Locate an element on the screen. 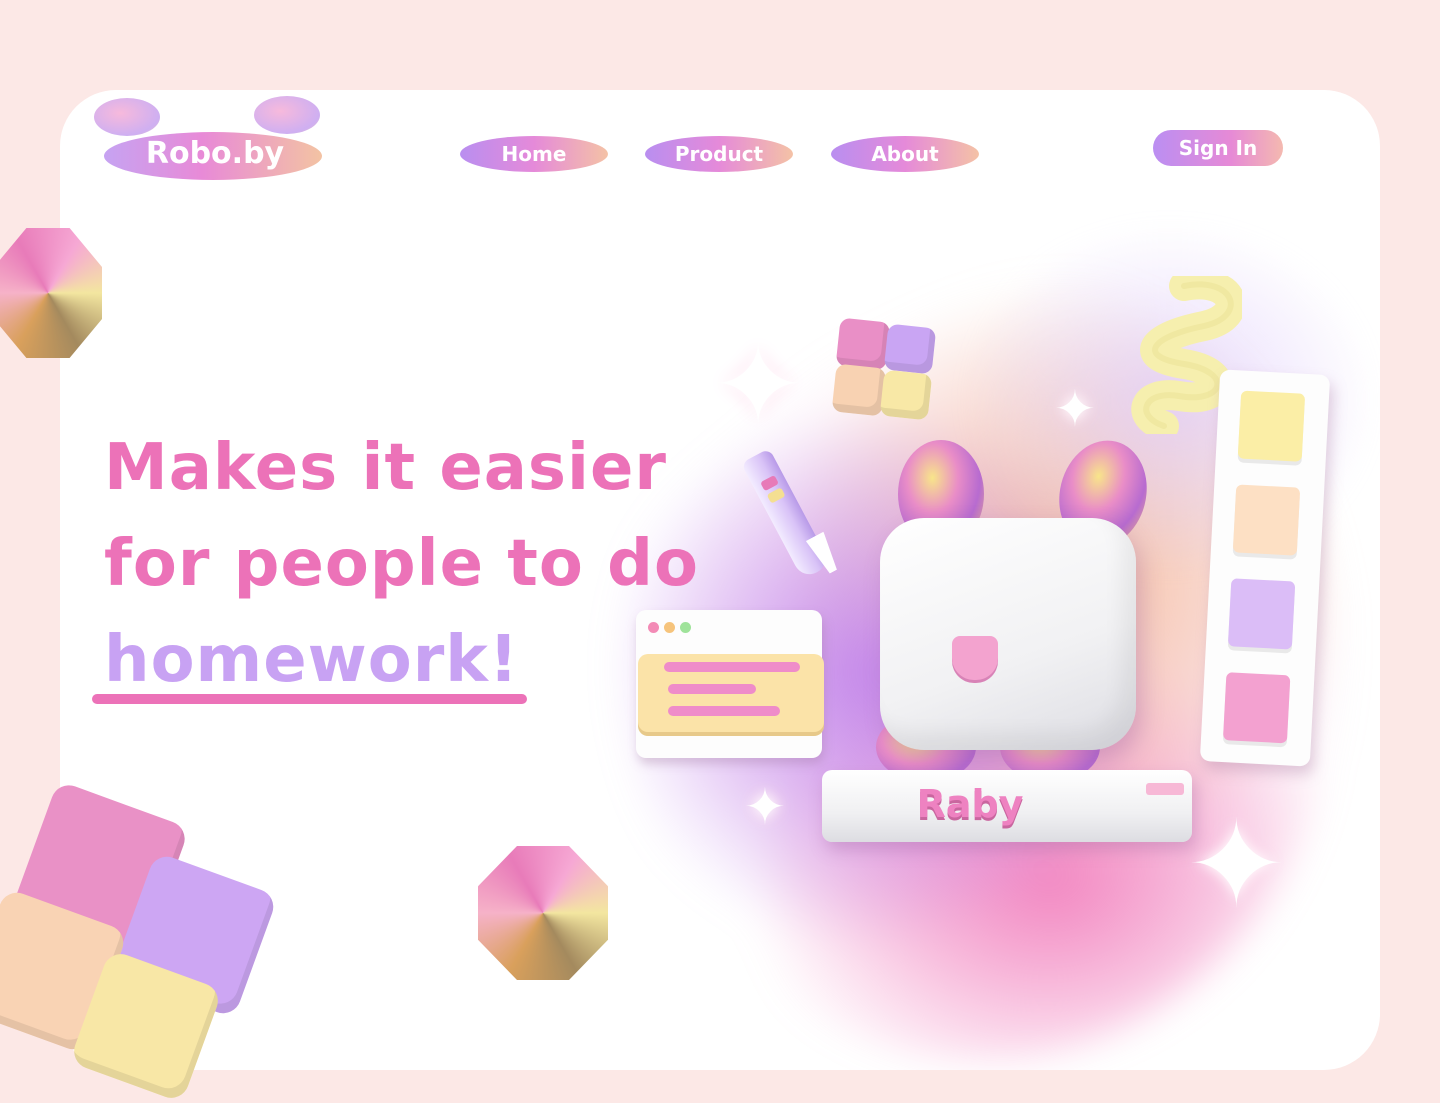 The height and width of the screenshot is (1103, 1440). product-name: Raby is located at coordinates (970, 804).